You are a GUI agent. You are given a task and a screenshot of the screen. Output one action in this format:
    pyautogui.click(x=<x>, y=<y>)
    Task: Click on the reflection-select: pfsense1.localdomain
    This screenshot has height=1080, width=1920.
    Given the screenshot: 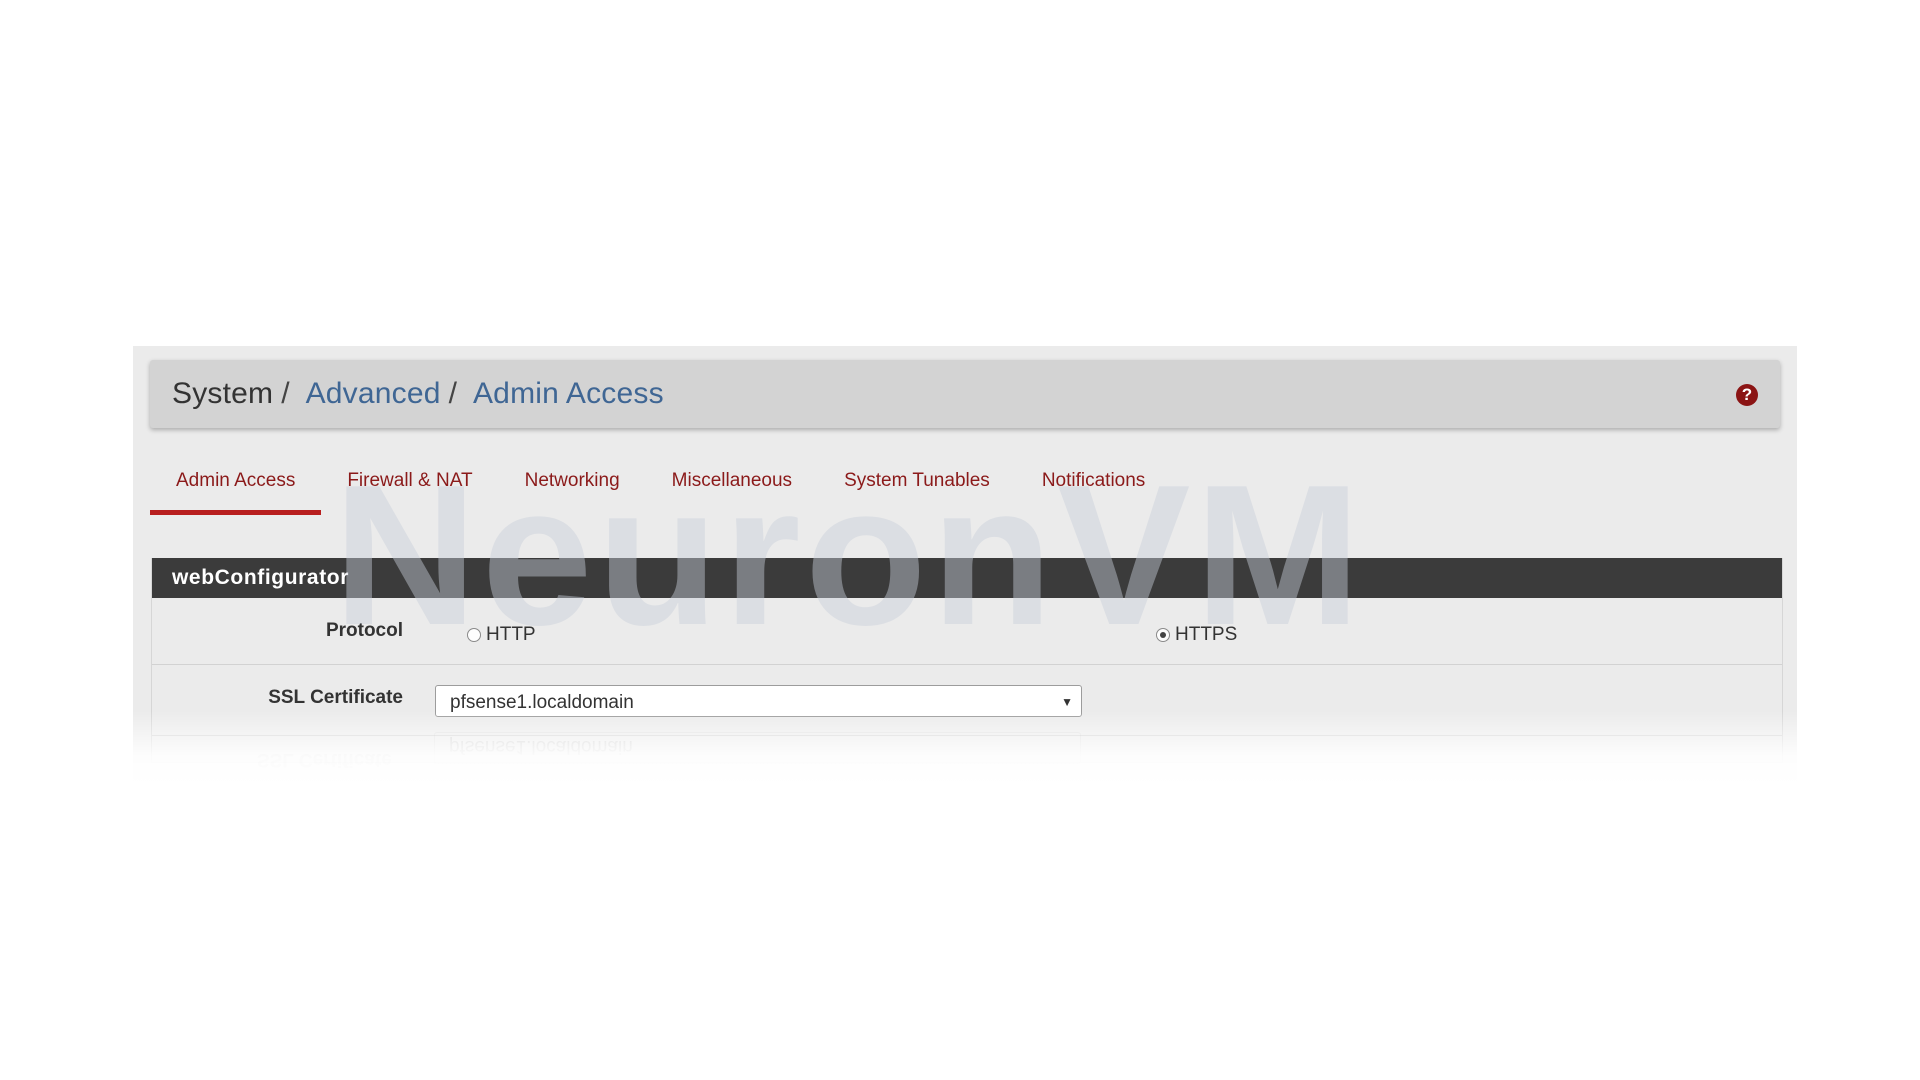 What is the action you would take?
    pyautogui.click(x=757, y=748)
    